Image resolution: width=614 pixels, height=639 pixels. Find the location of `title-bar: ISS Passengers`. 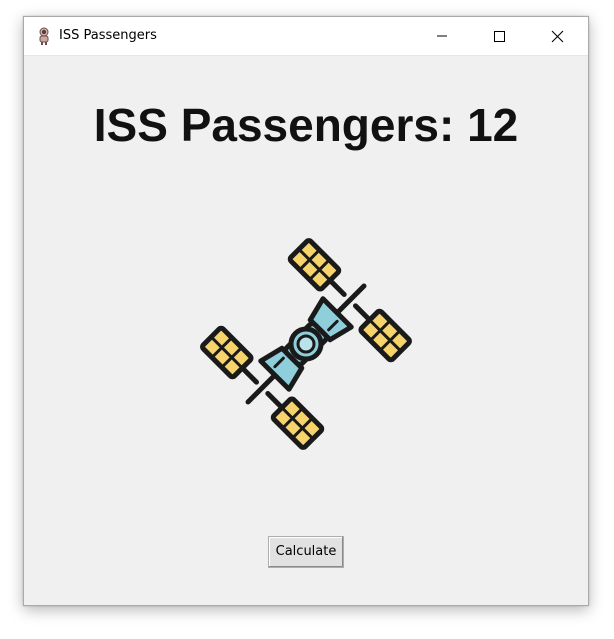

title-bar: ISS Passengers is located at coordinates (306, 36).